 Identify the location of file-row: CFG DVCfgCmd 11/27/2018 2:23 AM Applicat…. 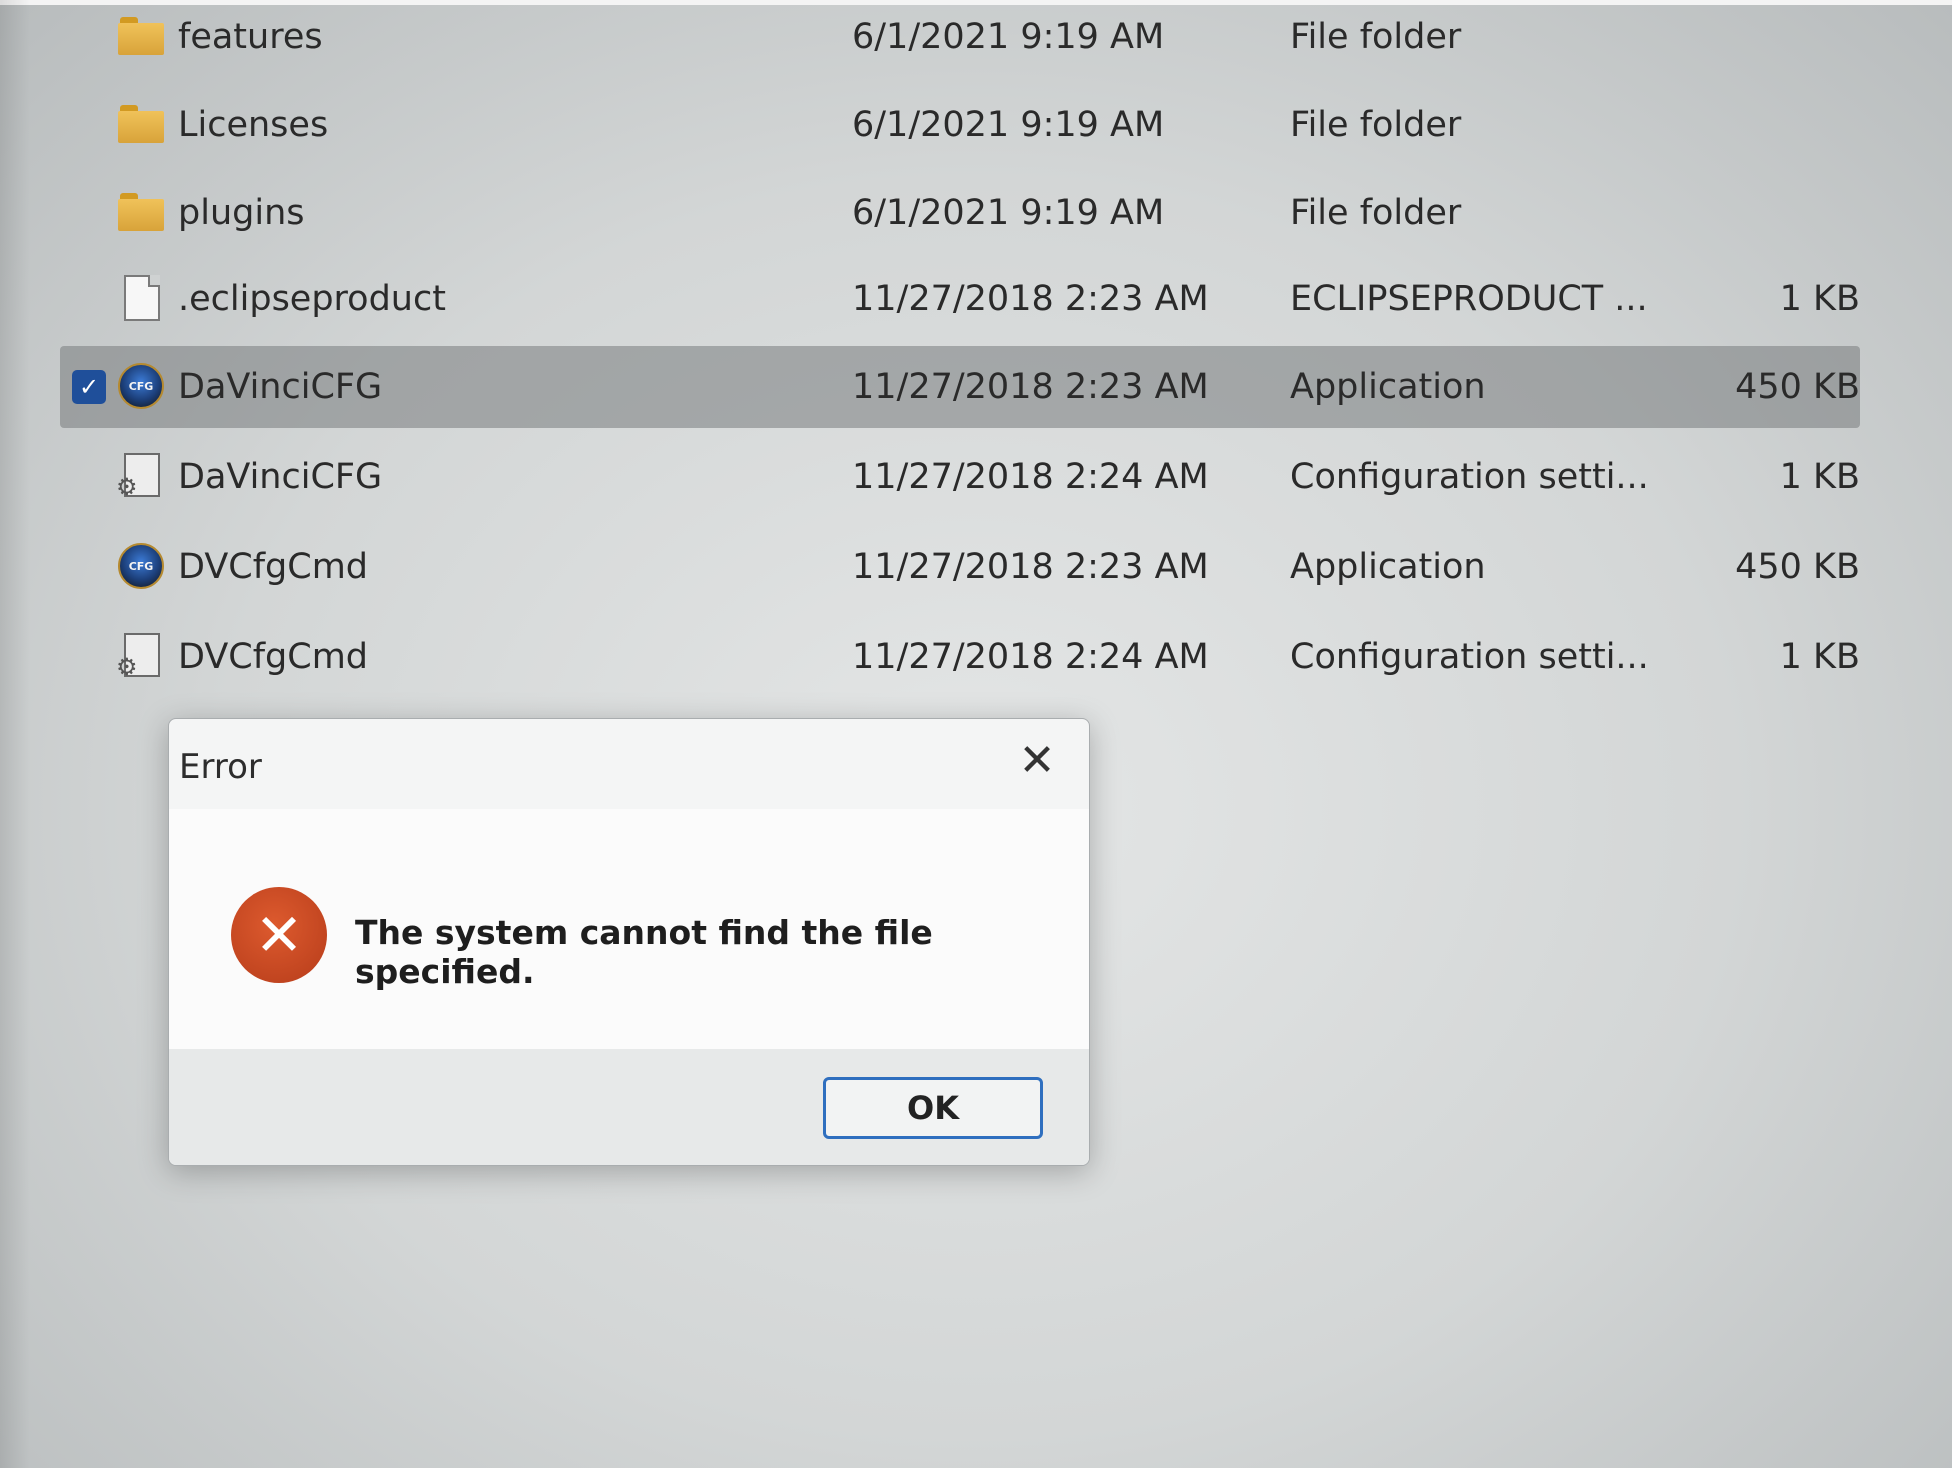
(960, 567).